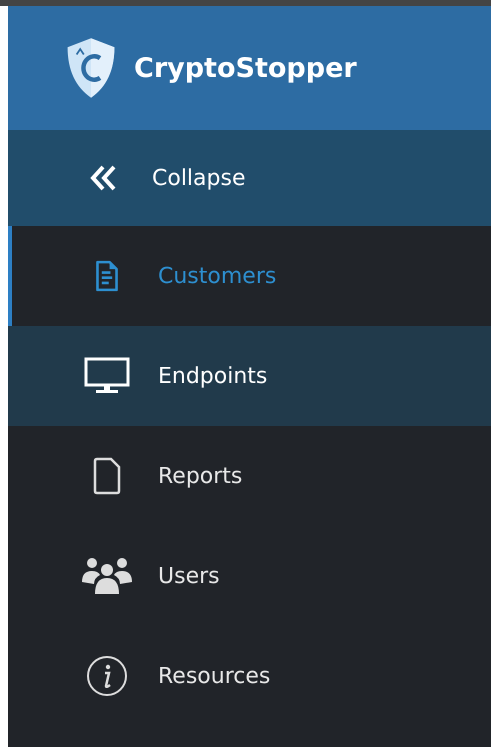 This screenshot has height=747, width=491. I want to click on nav-item: Users, so click(249, 576).